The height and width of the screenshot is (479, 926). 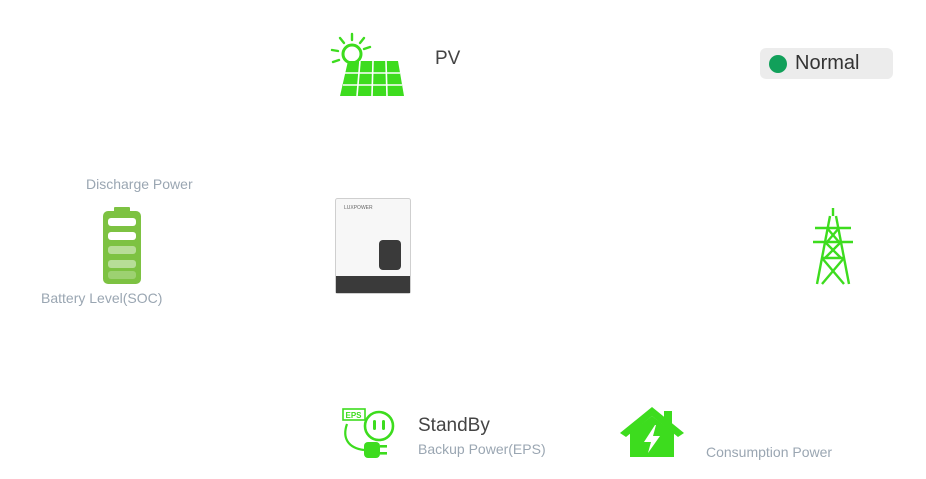 What do you see at coordinates (354, 415) in the screenshot?
I see `eps-badge-text: EPS` at bounding box center [354, 415].